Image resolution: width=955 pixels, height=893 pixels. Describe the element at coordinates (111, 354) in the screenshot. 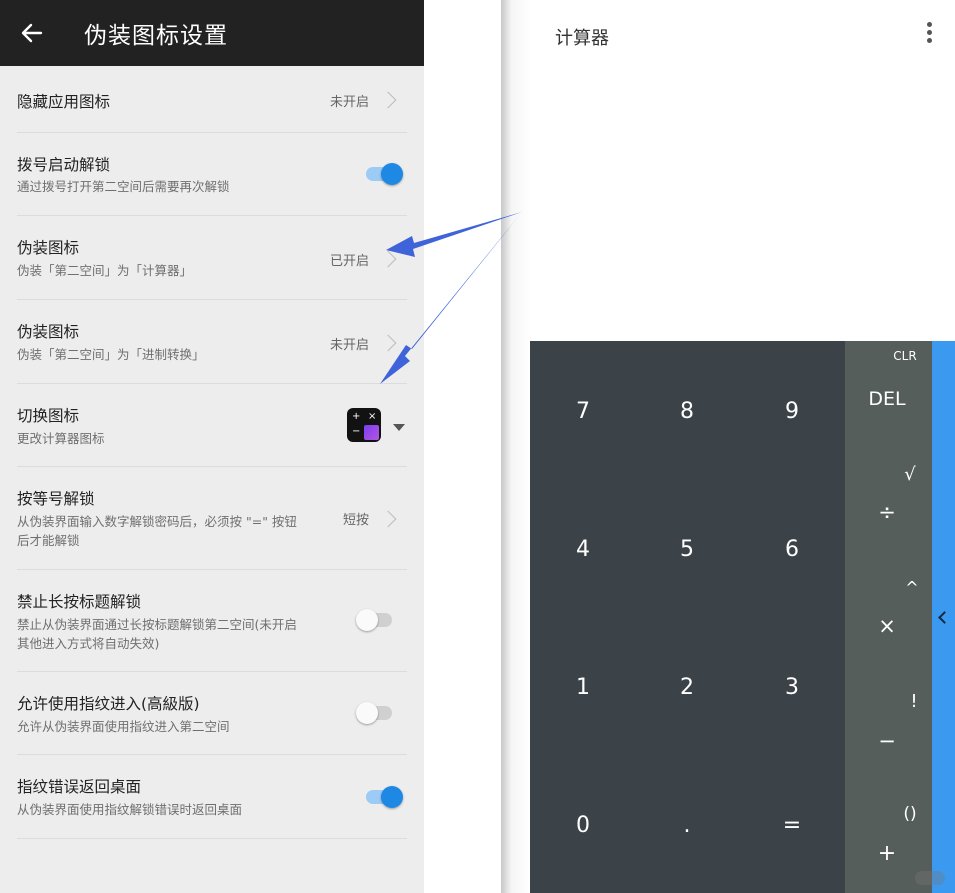

I see `setting-subtitle: 伪装「第二空间」为「进制转换」` at that location.